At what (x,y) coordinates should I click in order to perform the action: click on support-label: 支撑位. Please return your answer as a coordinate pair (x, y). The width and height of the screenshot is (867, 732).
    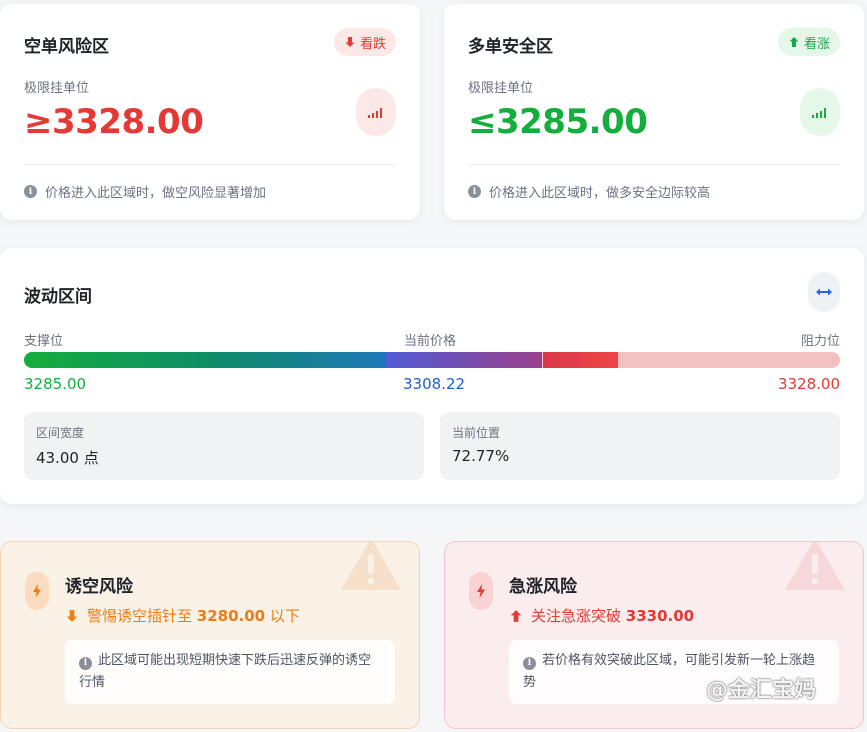
    Looking at the image, I should click on (44, 341).